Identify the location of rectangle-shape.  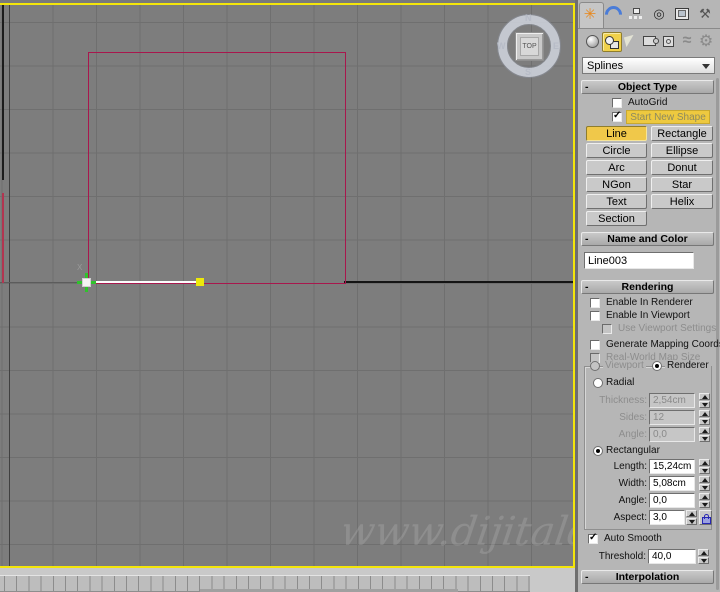
(217, 168).